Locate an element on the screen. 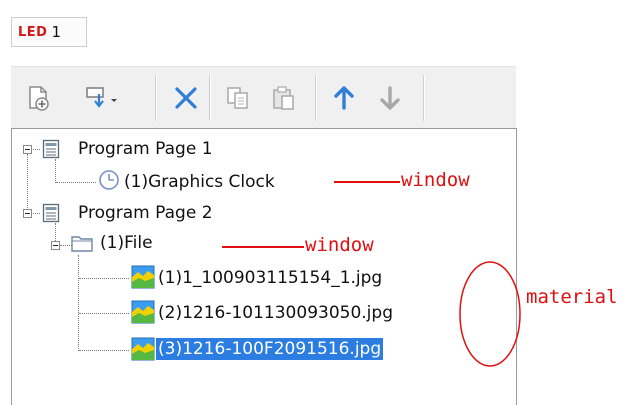 The width and height of the screenshot is (643, 405). clock-icon is located at coordinates (109, 180).